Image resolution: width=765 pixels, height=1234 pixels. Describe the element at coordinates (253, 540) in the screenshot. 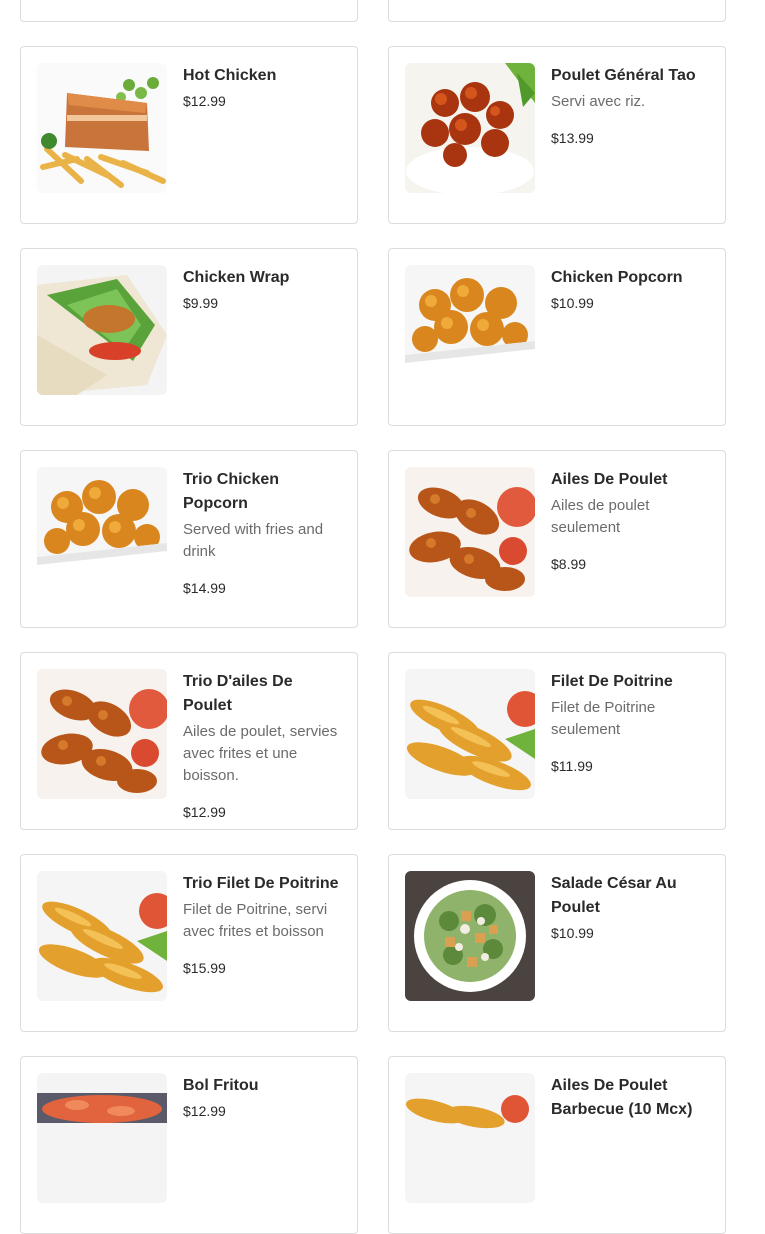

I see `menu-item-description: Served with fries and drink` at that location.